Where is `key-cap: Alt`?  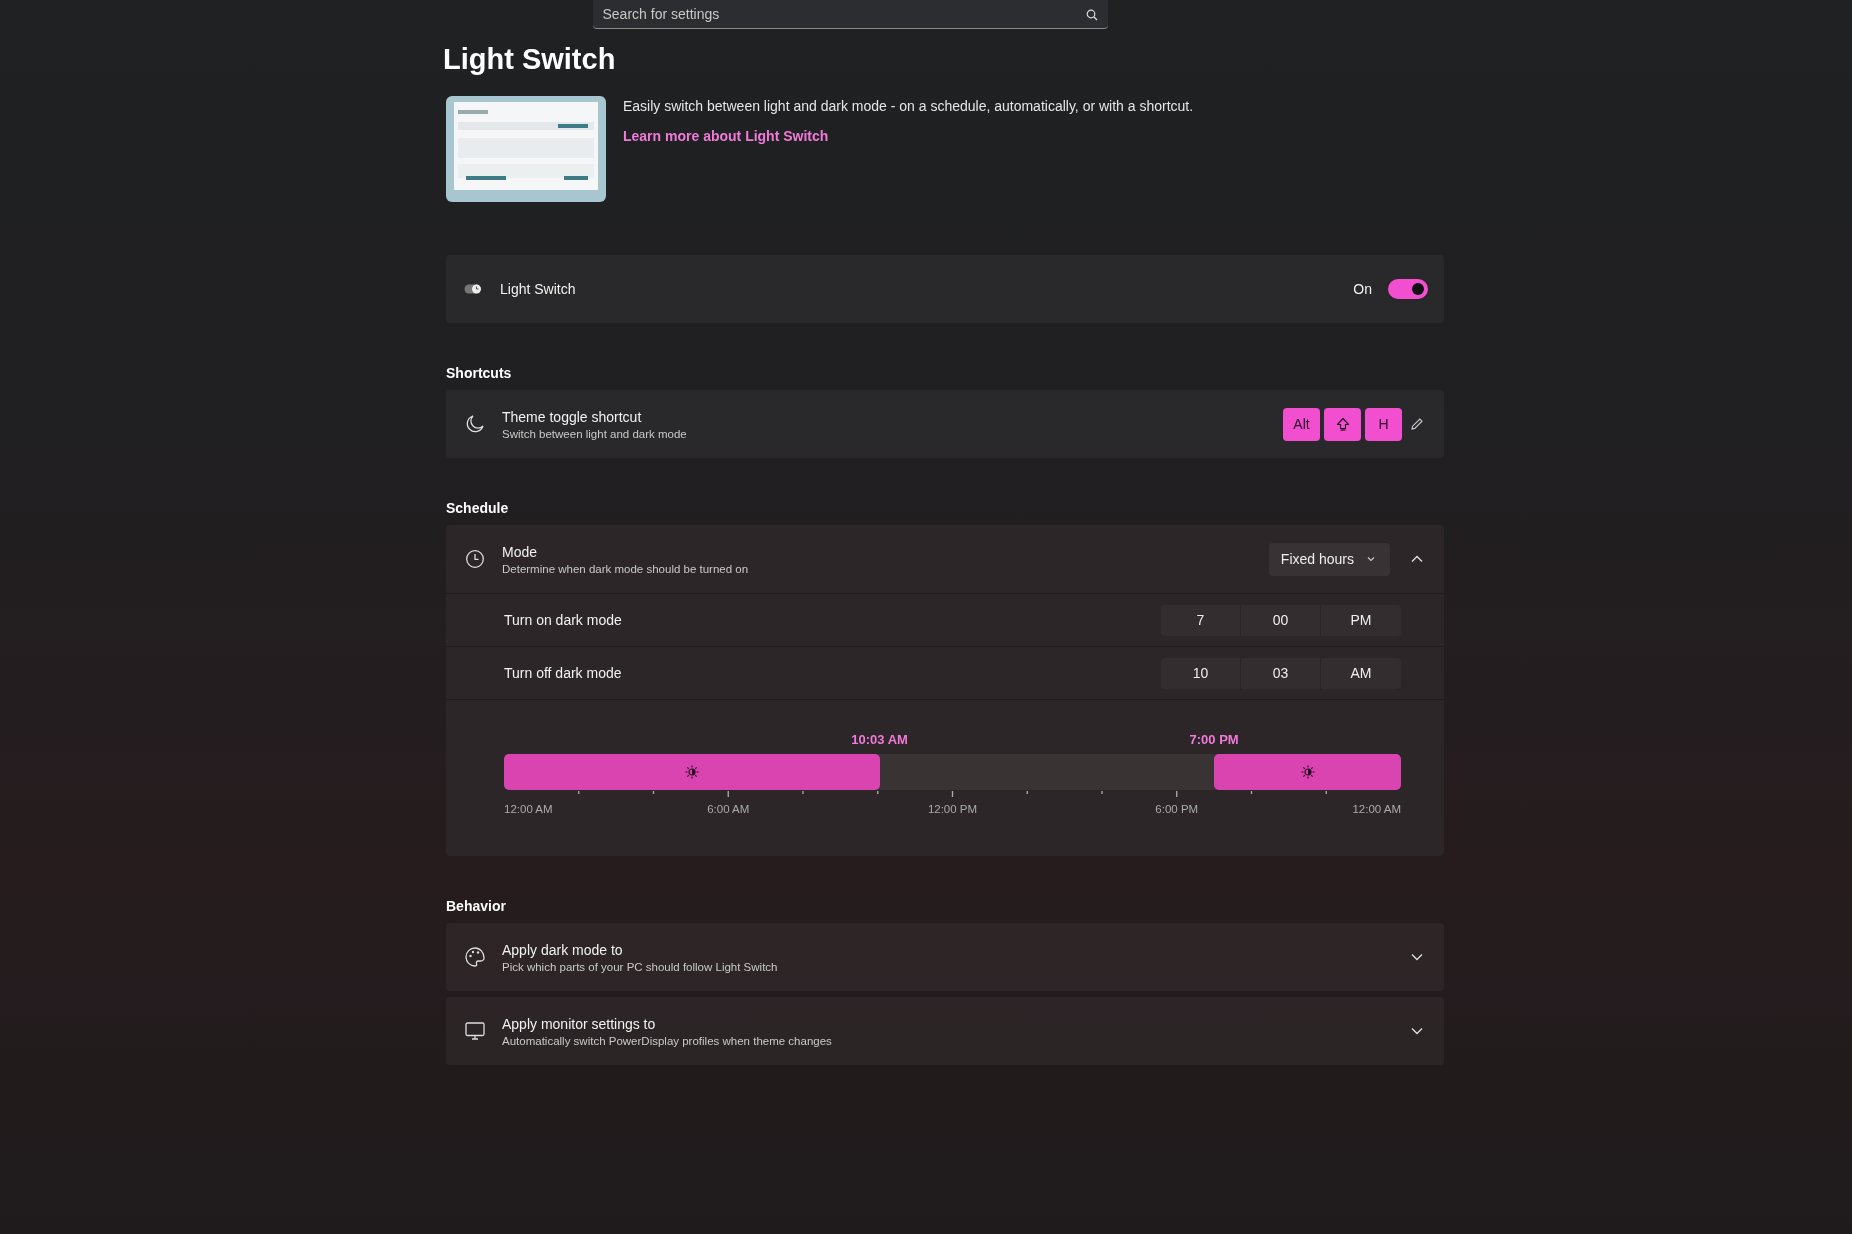
key-cap: Alt is located at coordinates (1301, 424).